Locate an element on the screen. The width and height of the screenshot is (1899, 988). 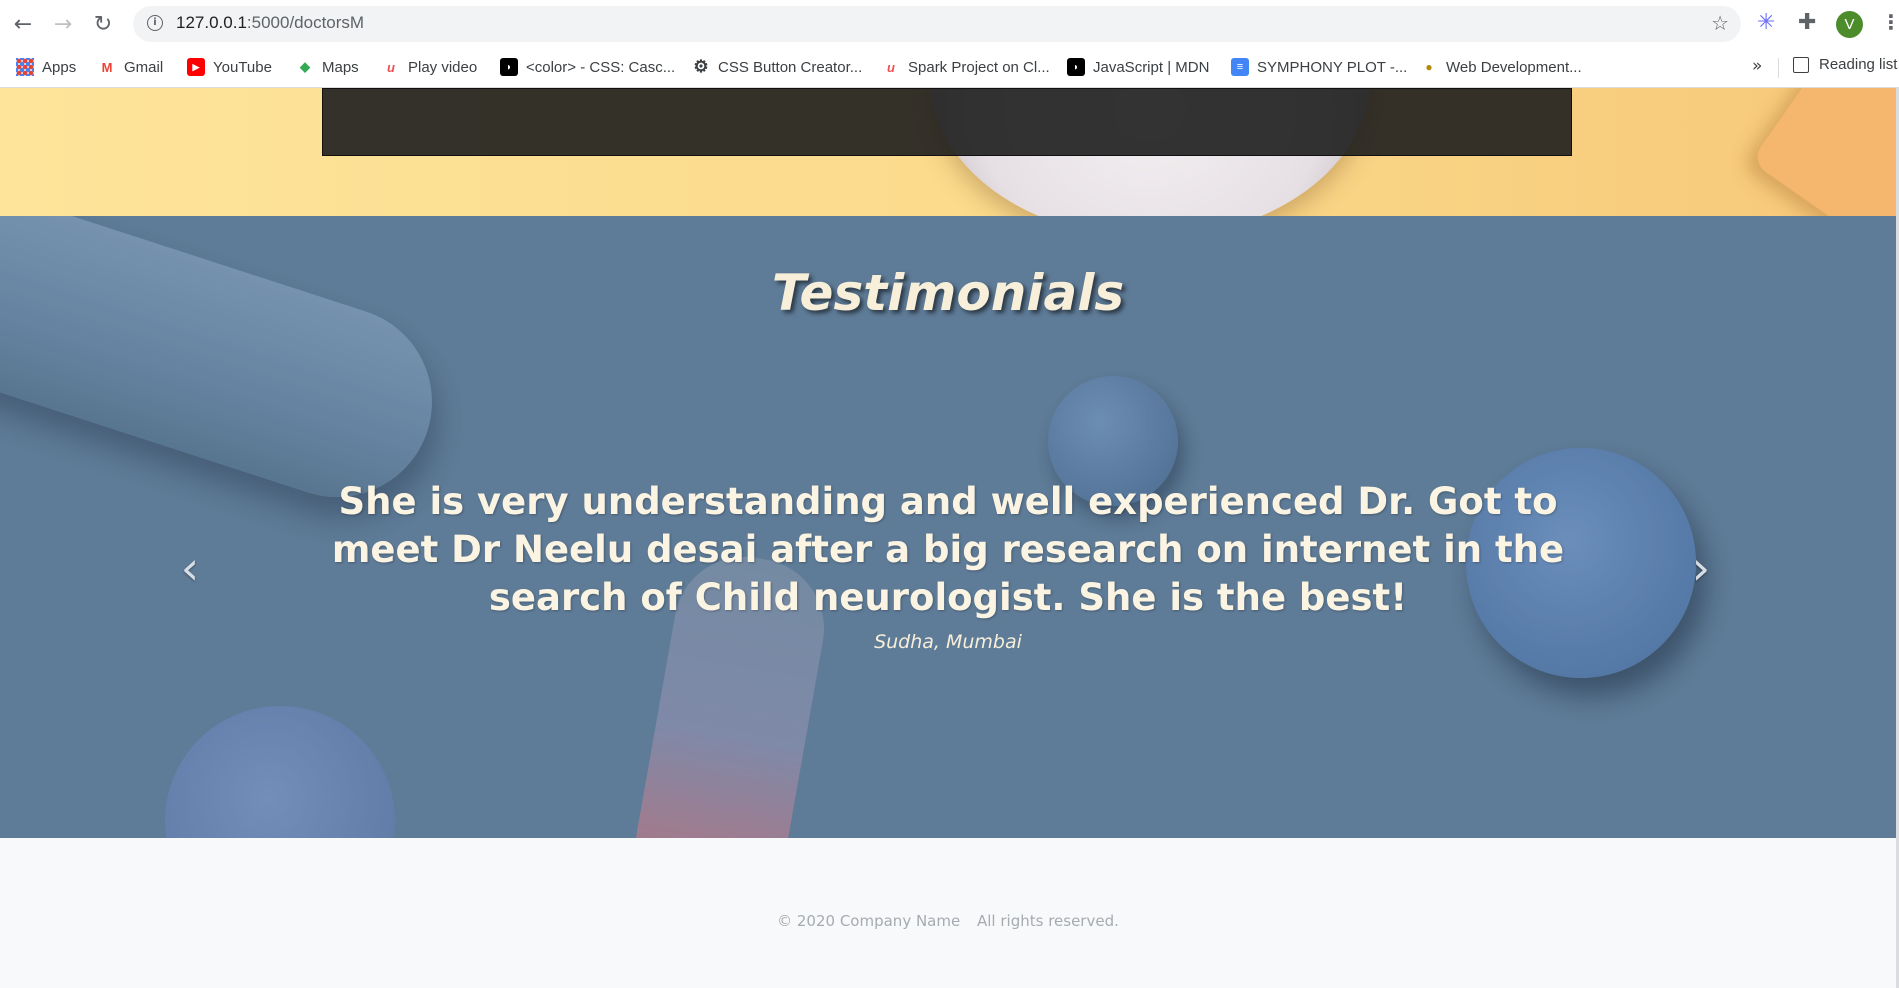
bookmark-label: Gmail is located at coordinates (144, 67).